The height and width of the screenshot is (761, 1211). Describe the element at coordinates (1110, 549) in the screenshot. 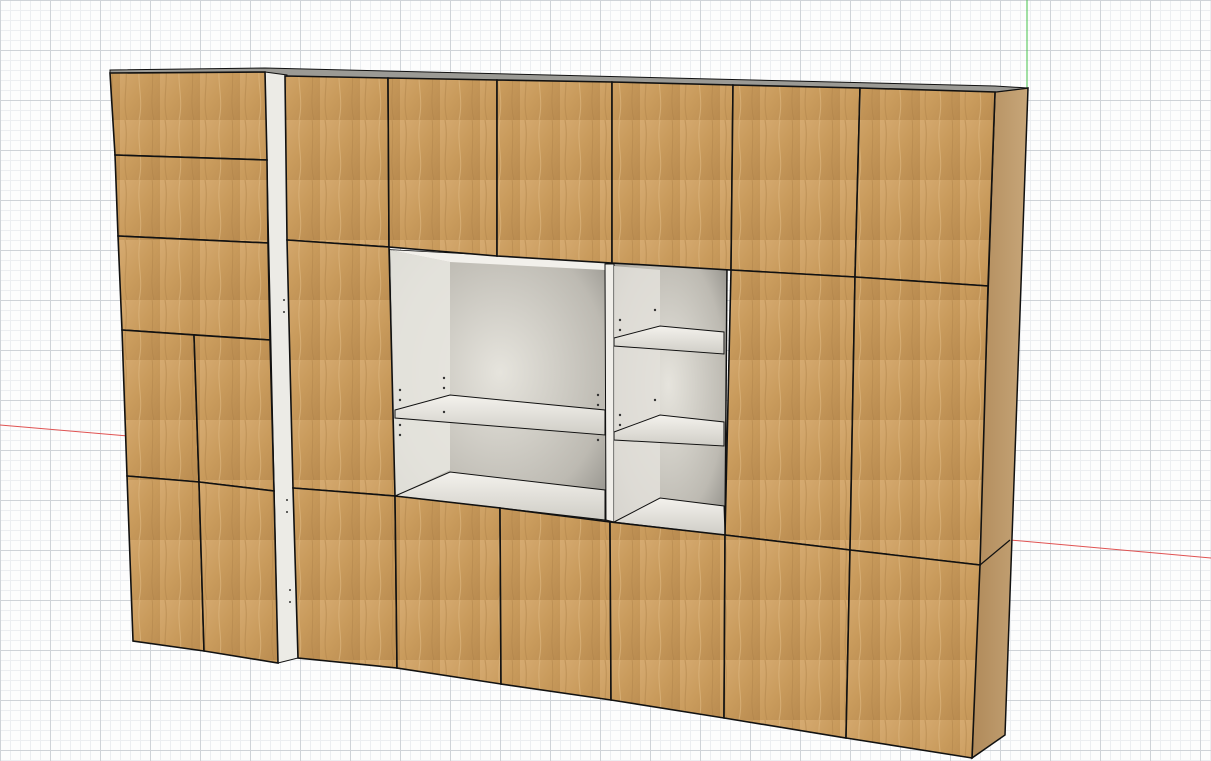

I see `x-axis-line-right` at that location.